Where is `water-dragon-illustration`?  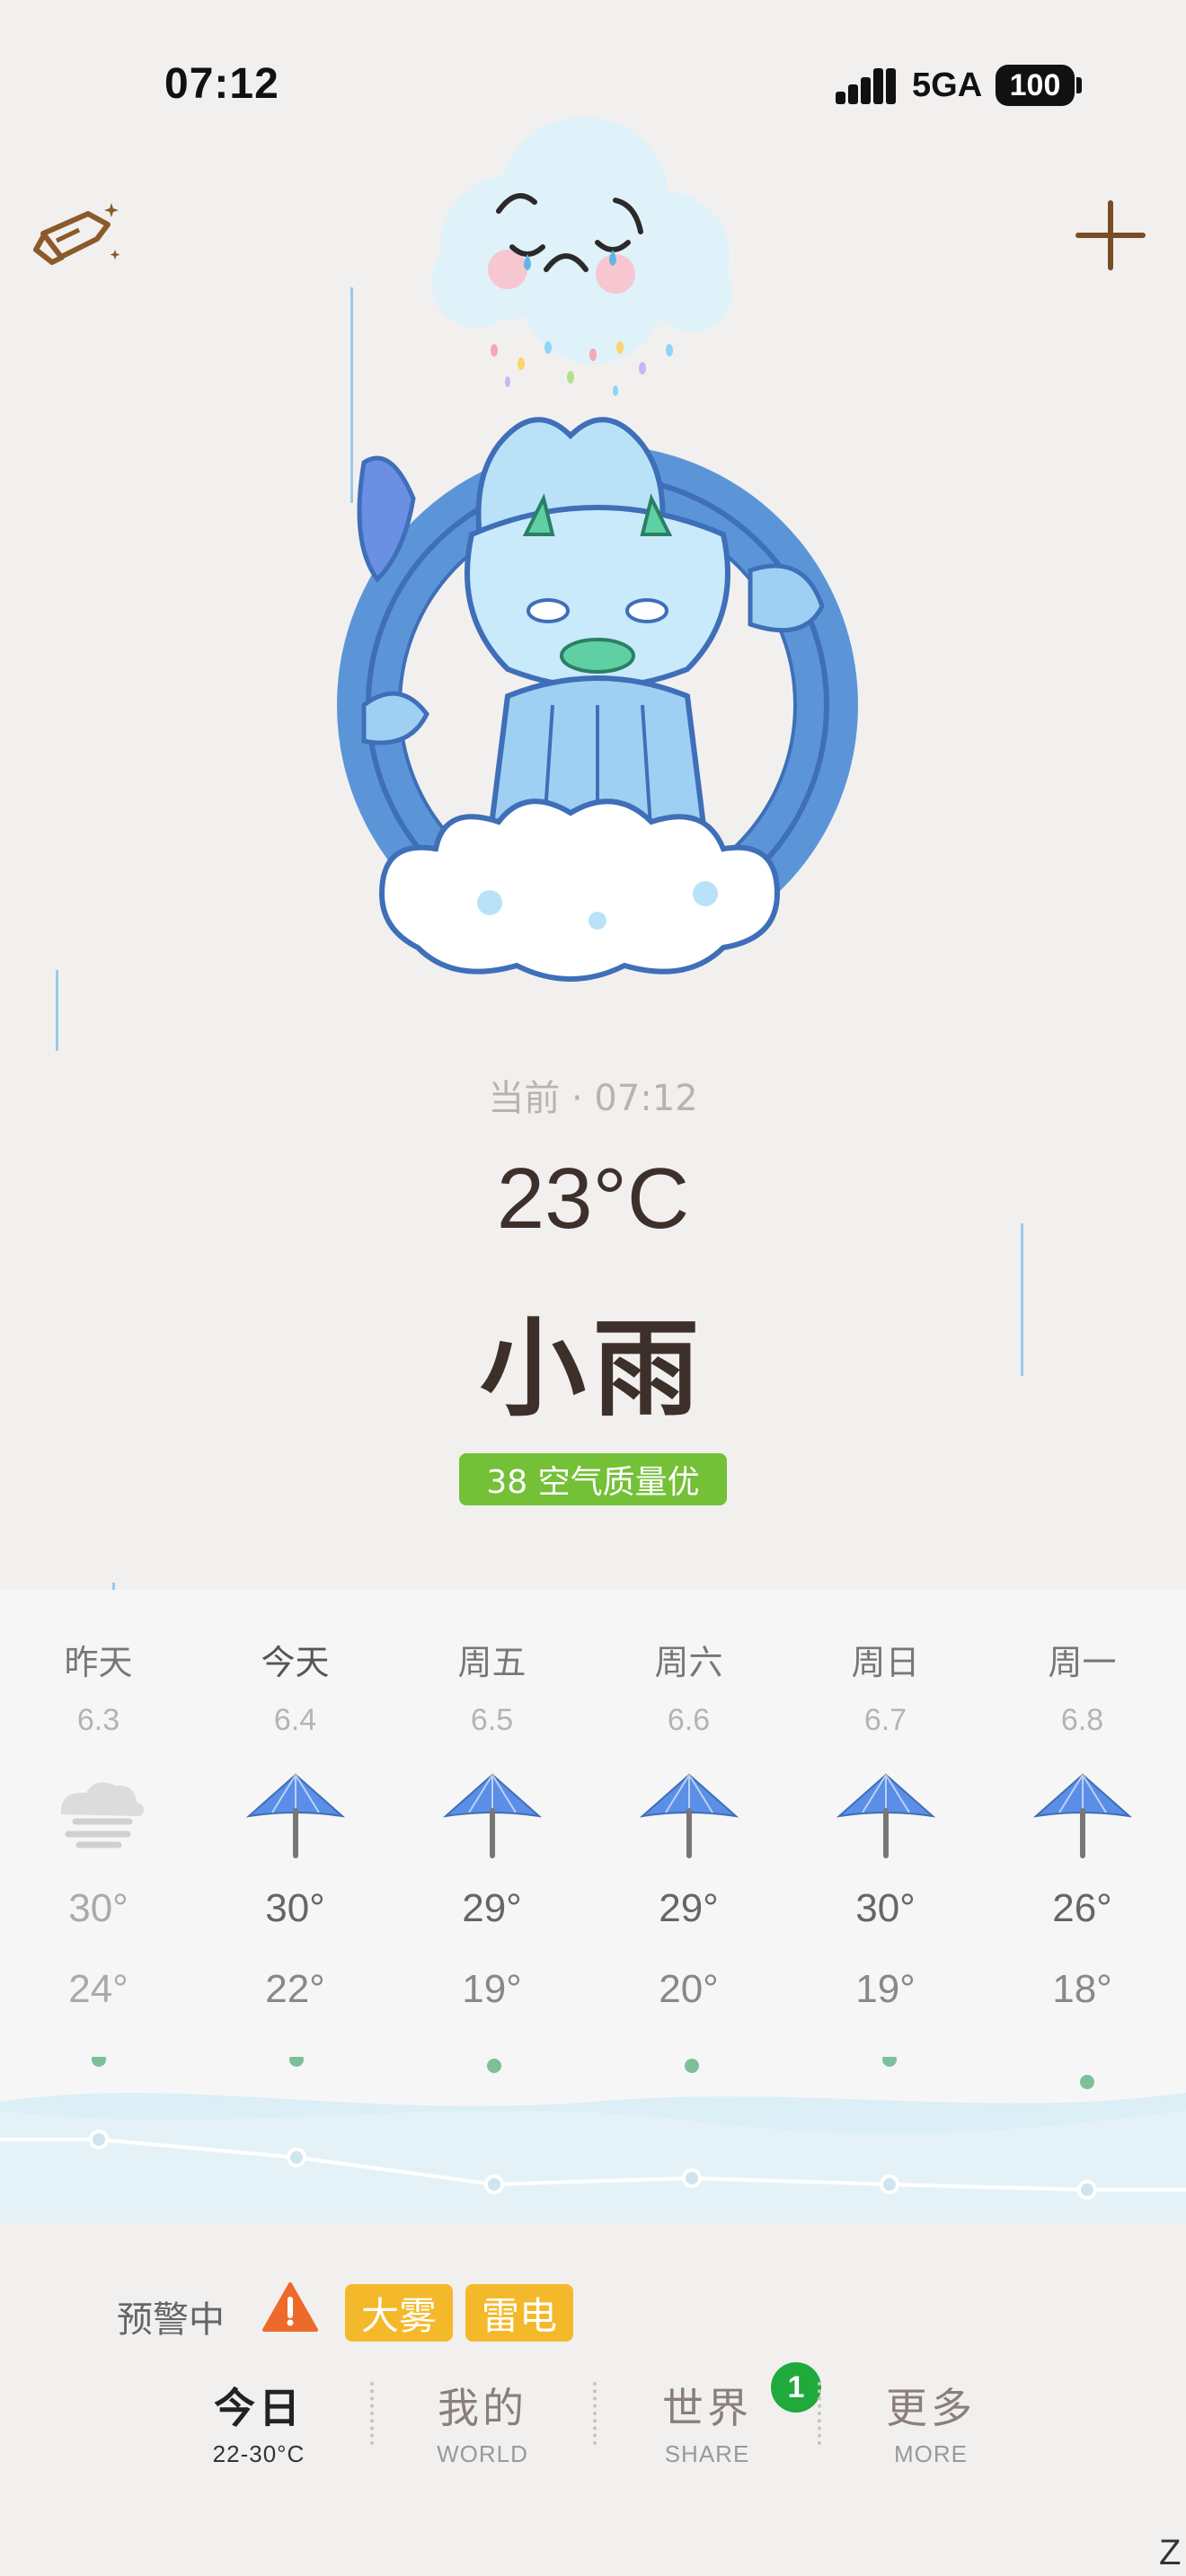 water-dragon-illustration is located at coordinates (597, 699).